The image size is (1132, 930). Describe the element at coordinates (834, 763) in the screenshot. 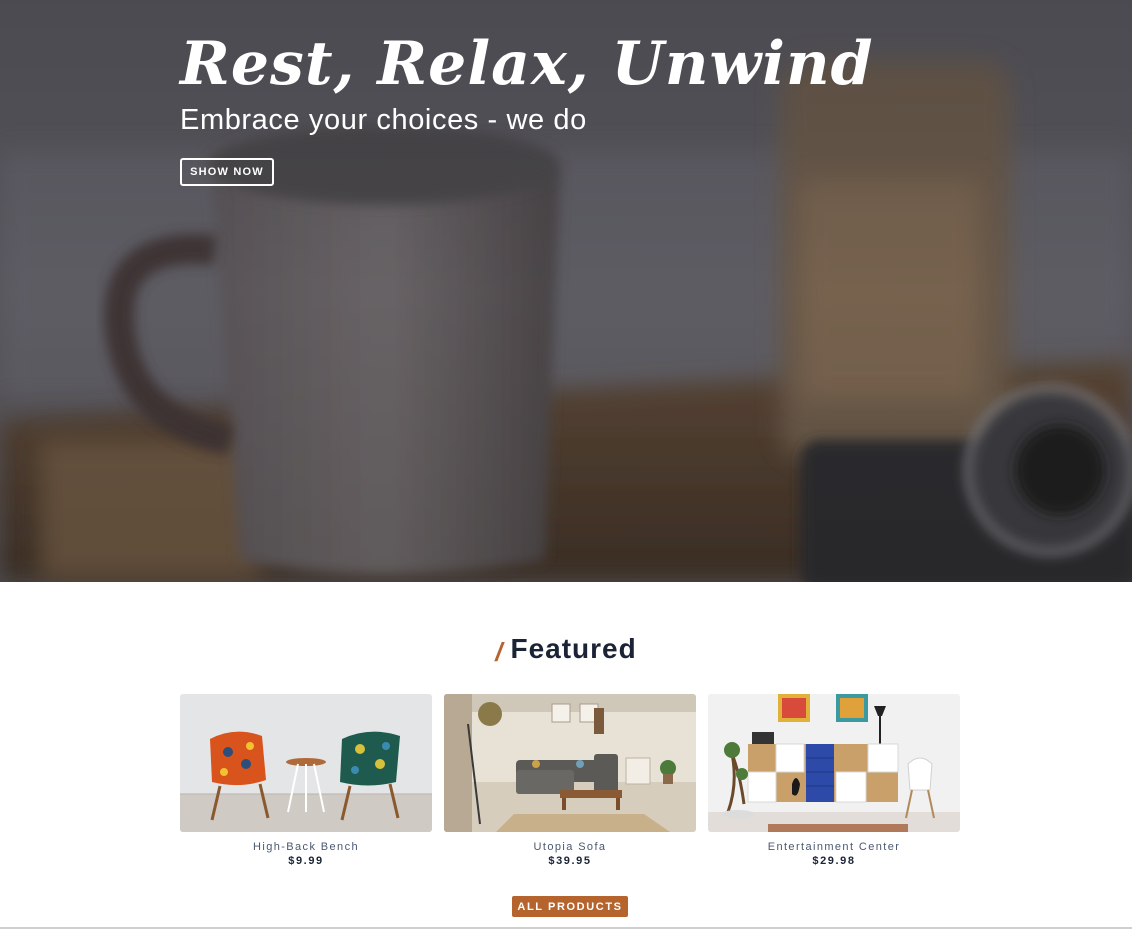

I see `white-cabinet-shelf-photo` at that location.